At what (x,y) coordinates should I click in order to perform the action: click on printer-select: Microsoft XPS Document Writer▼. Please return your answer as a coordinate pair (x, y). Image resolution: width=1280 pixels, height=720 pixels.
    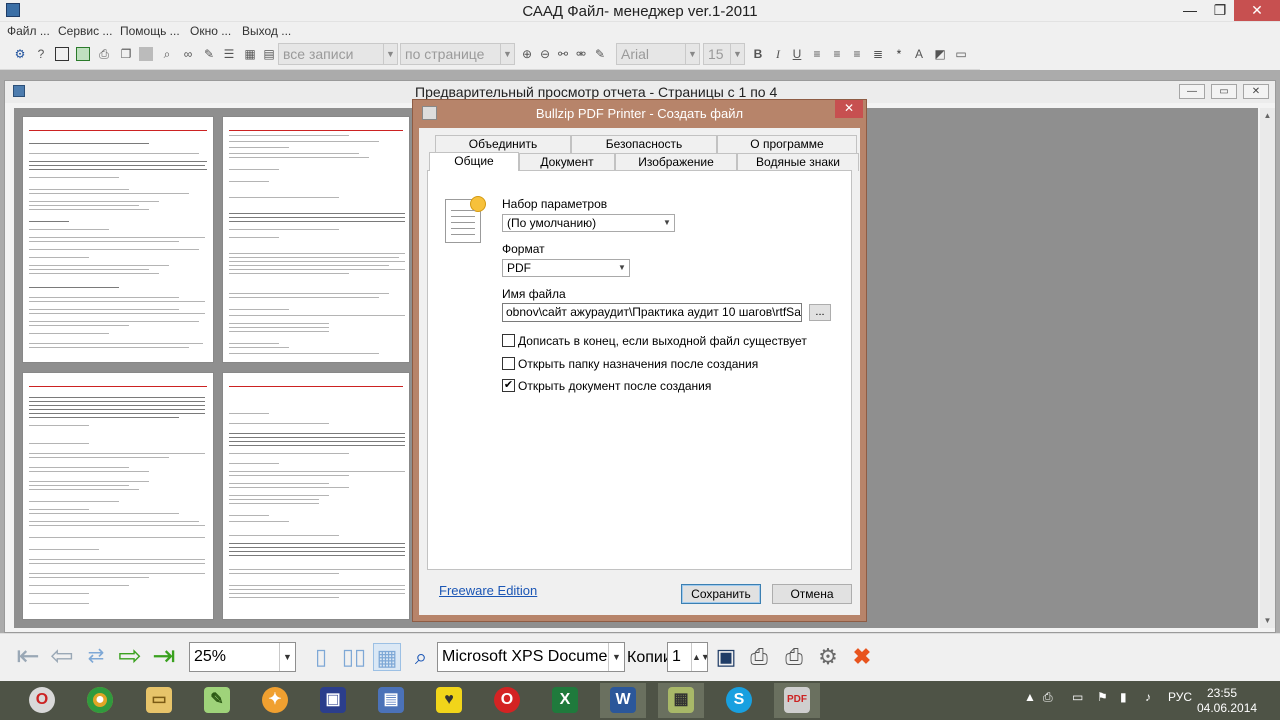
    Looking at the image, I should click on (531, 657).